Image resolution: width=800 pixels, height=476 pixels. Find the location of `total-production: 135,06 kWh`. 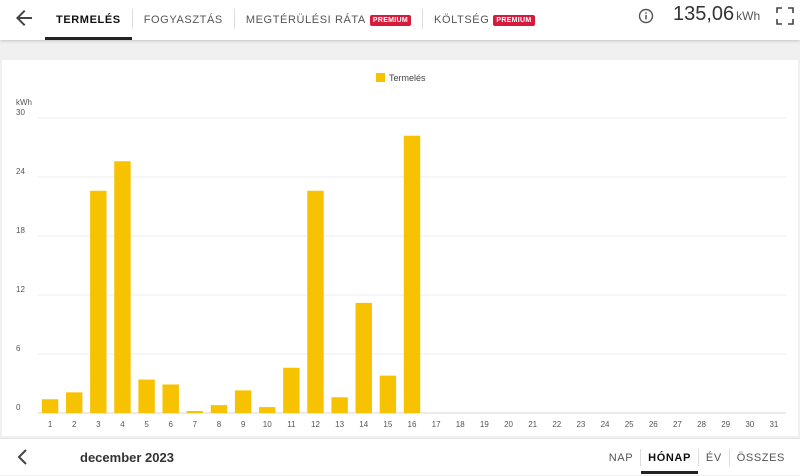

total-production: 135,06 kWh is located at coordinates (716, 14).